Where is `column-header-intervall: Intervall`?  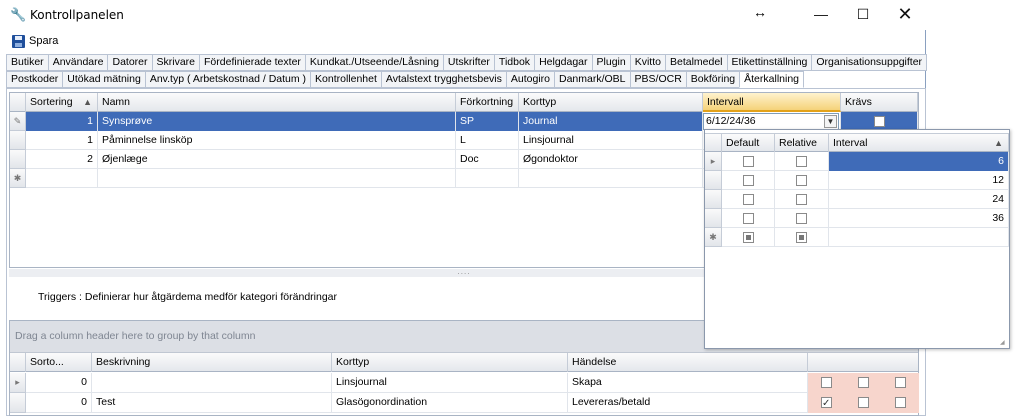 column-header-intervall: Intervall is located at coordinates (772, 102).